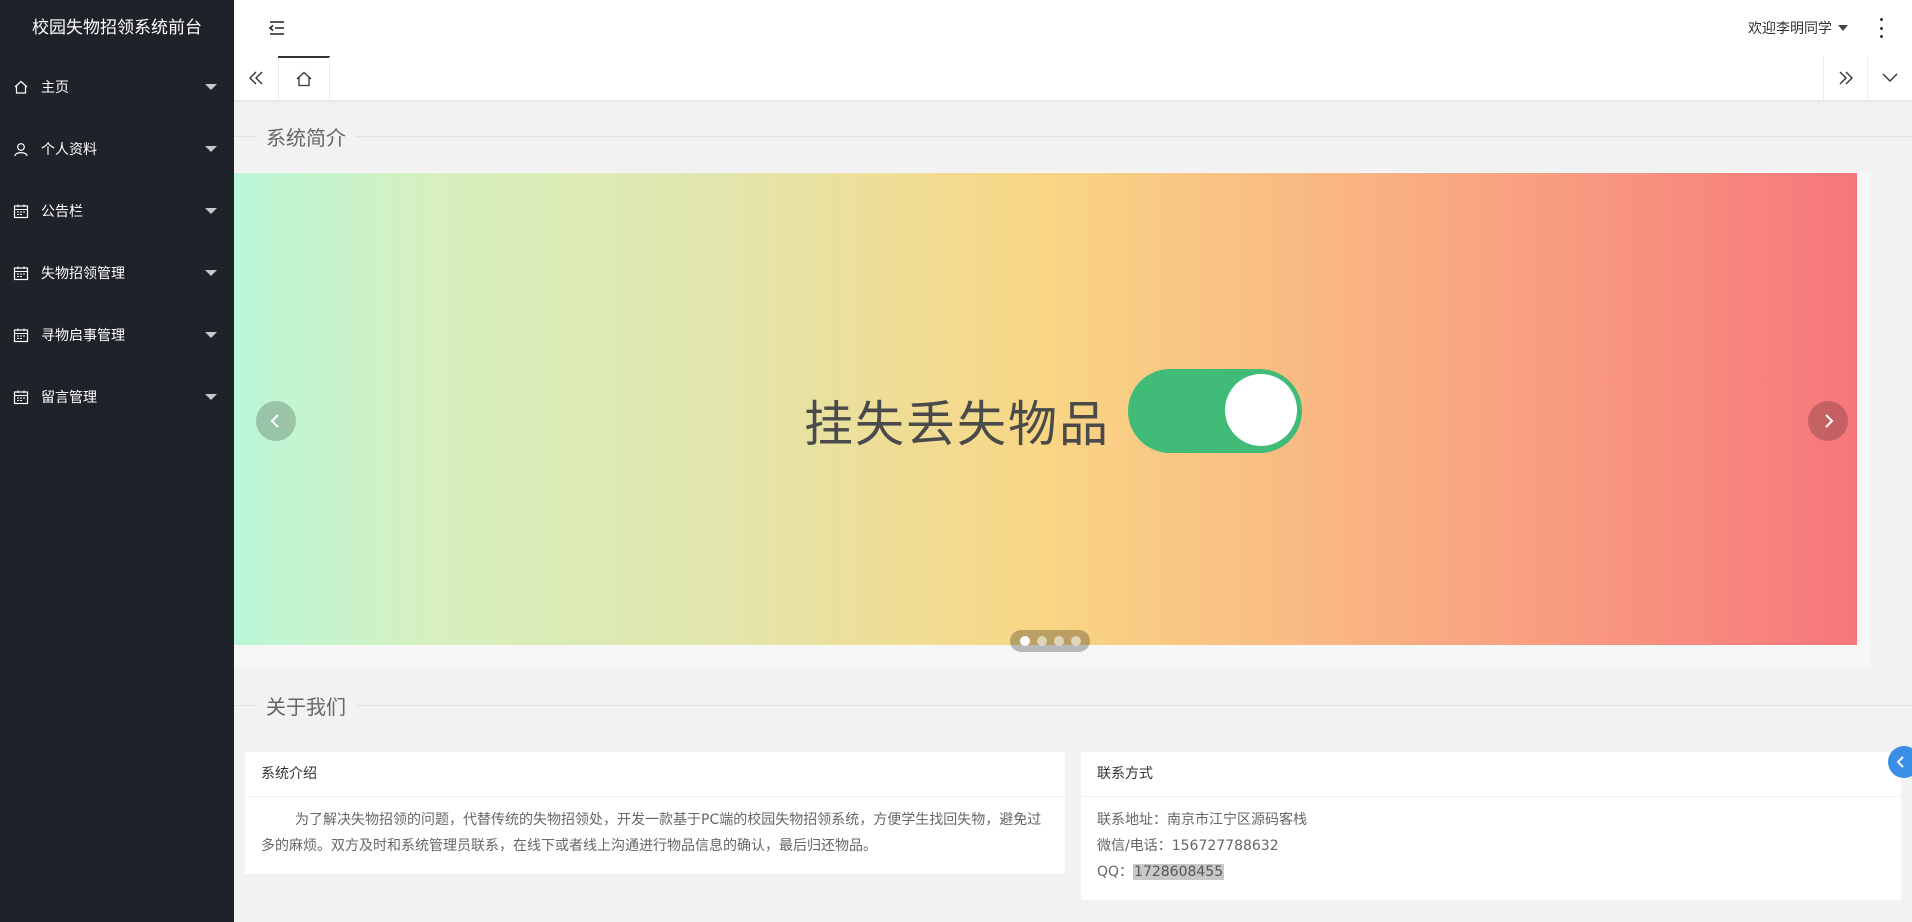 This screenshot has height=922, width=1912. I want to click on card-title: 系统介绍, so click(655, 774).